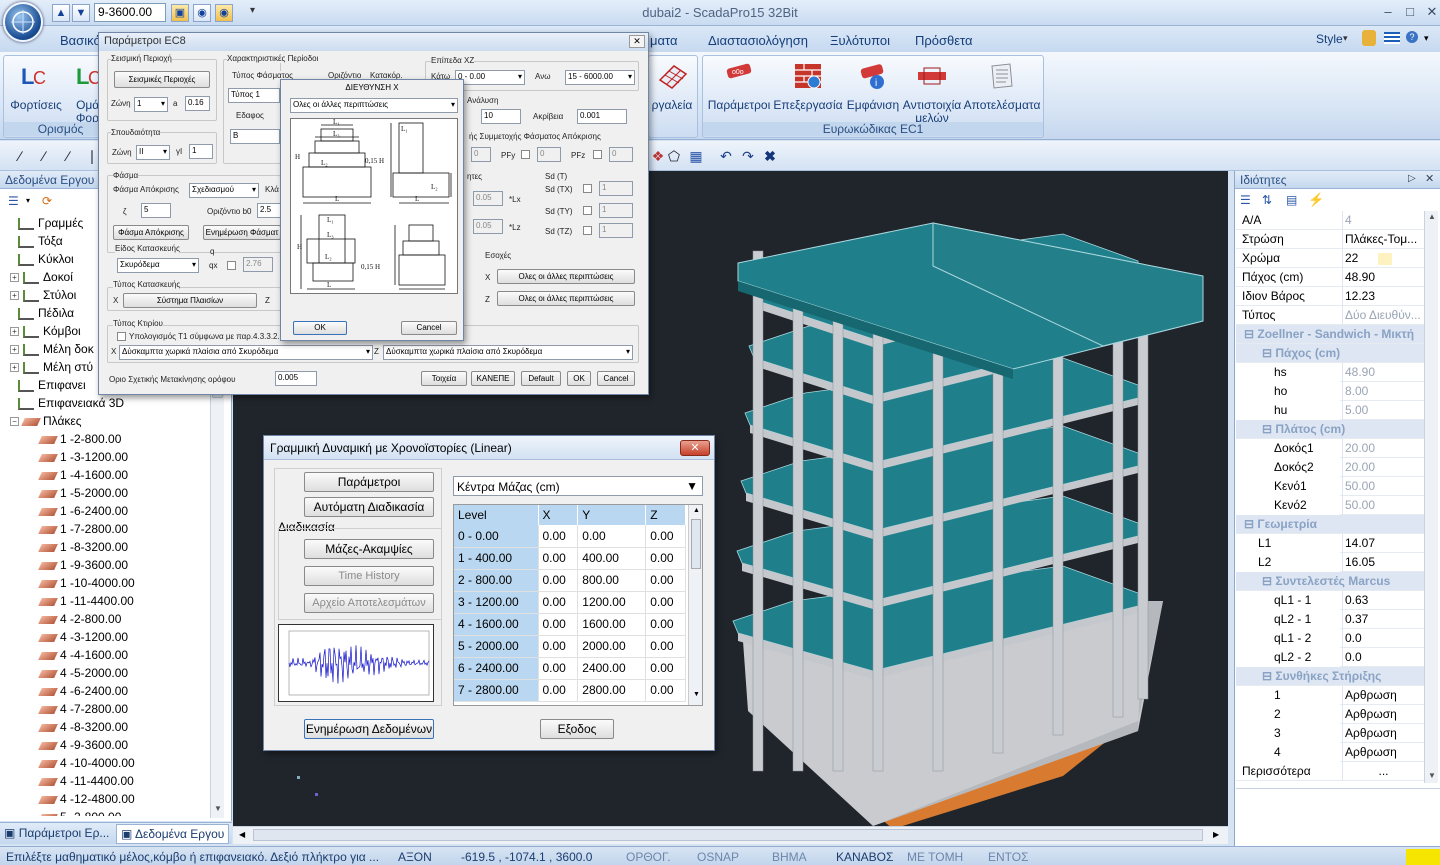 This screenshot has height=865, width=1440. What do you see at coordinates (490, 77) in the screenshot?
I see `below-level-select: 0 - 0.00 ▾` at bounding box center [490, 77].